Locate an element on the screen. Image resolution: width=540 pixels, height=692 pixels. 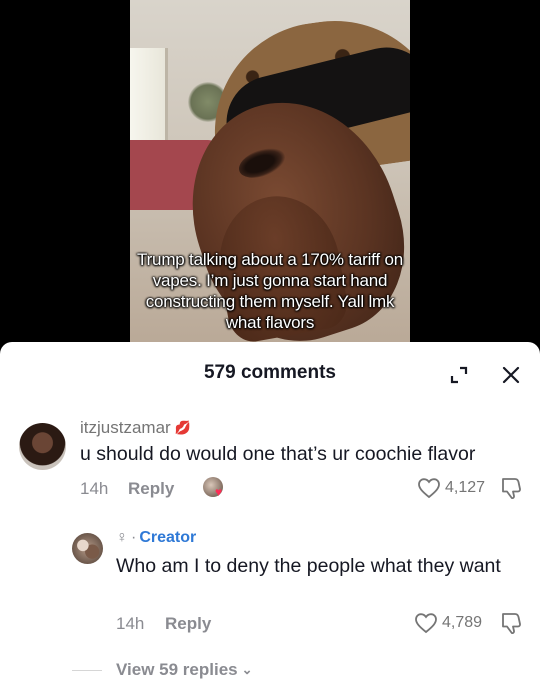
like-count: 4,127 is located at coordinates (465, 487).